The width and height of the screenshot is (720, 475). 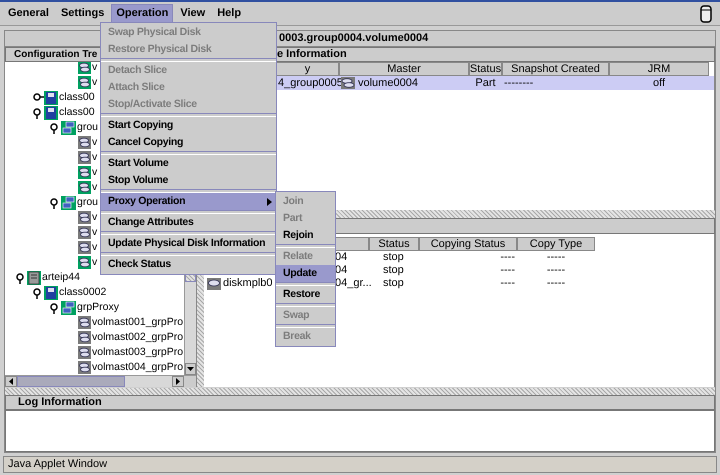 What do you see at coordinates (519, 83) in the screenshot?
I see `table-cell-text: --------` at bounding box center [519, 83].